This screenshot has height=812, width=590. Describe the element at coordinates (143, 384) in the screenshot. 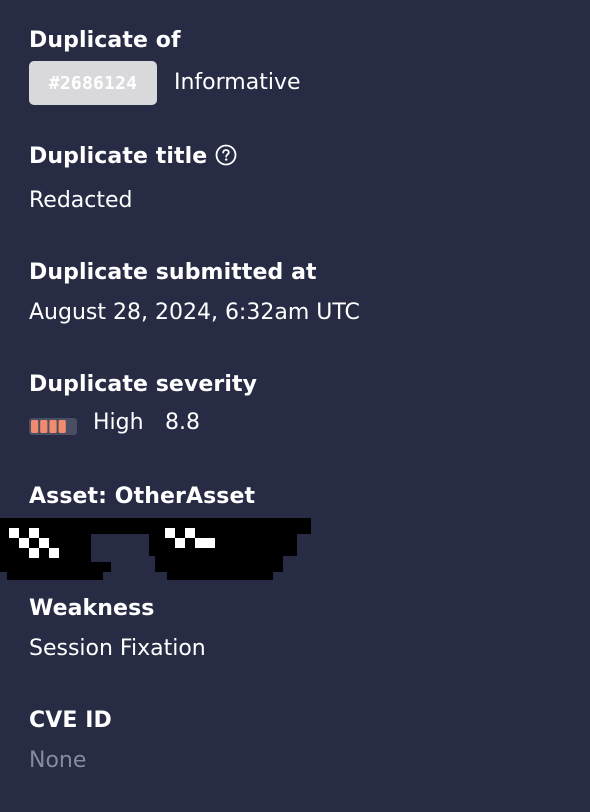

I see `duplicate-severity-label: Duplicate severity` at that location.